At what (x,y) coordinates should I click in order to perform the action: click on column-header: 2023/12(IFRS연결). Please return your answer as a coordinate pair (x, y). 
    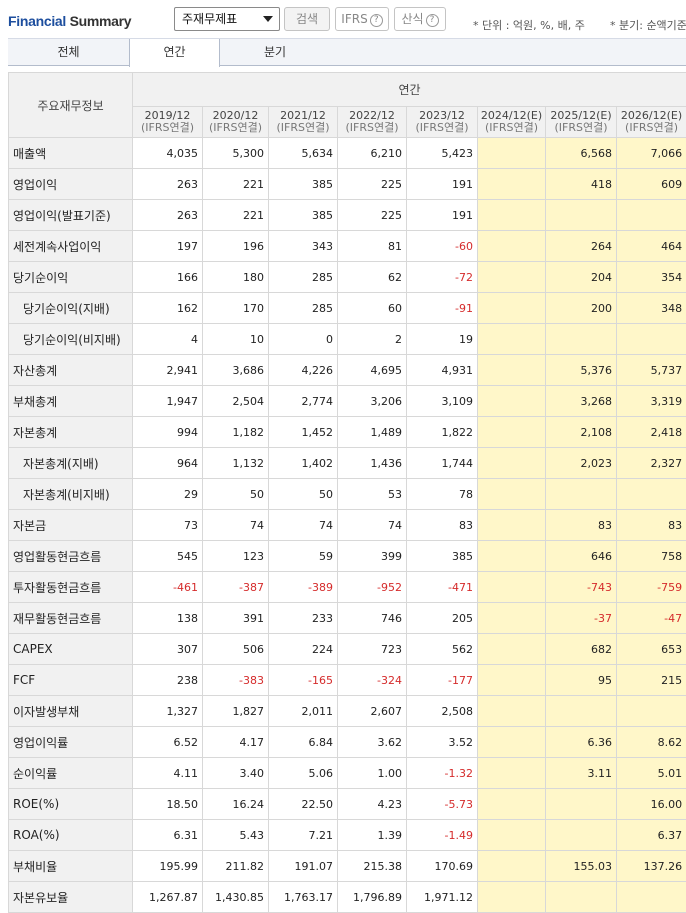
    Looking at the image, I should click on (442, 122).